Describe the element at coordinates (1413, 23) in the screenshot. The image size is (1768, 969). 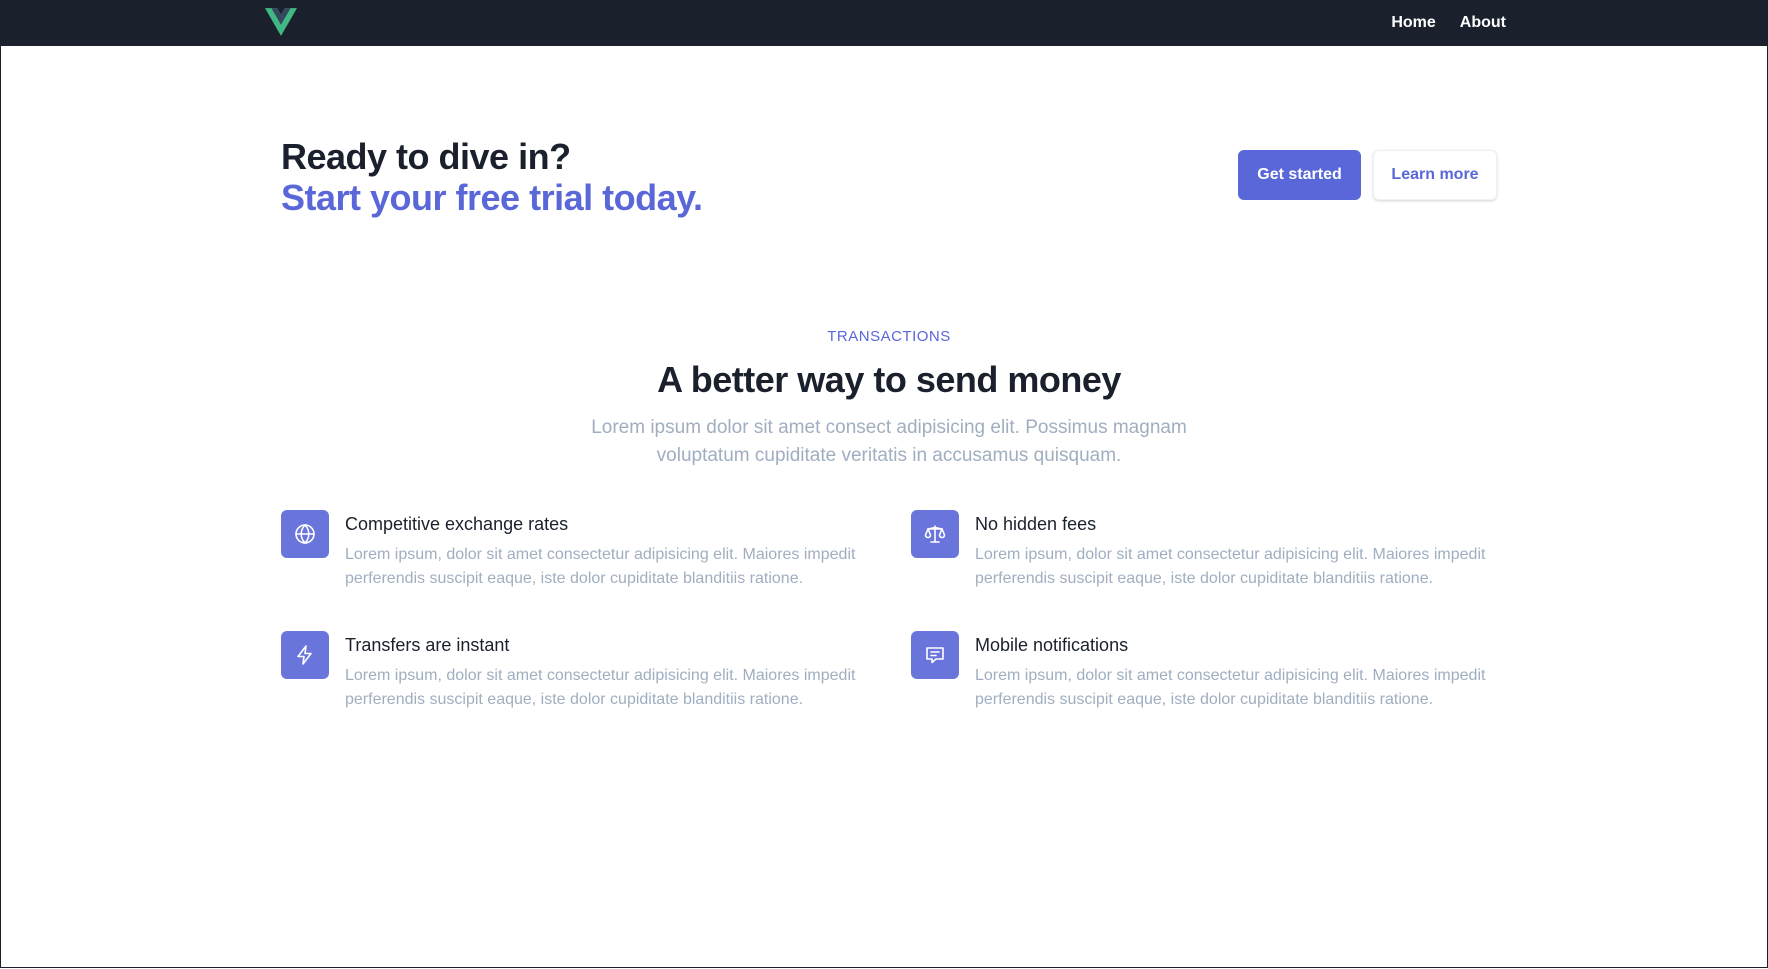
I see `nav-home-link: Home` at that location.